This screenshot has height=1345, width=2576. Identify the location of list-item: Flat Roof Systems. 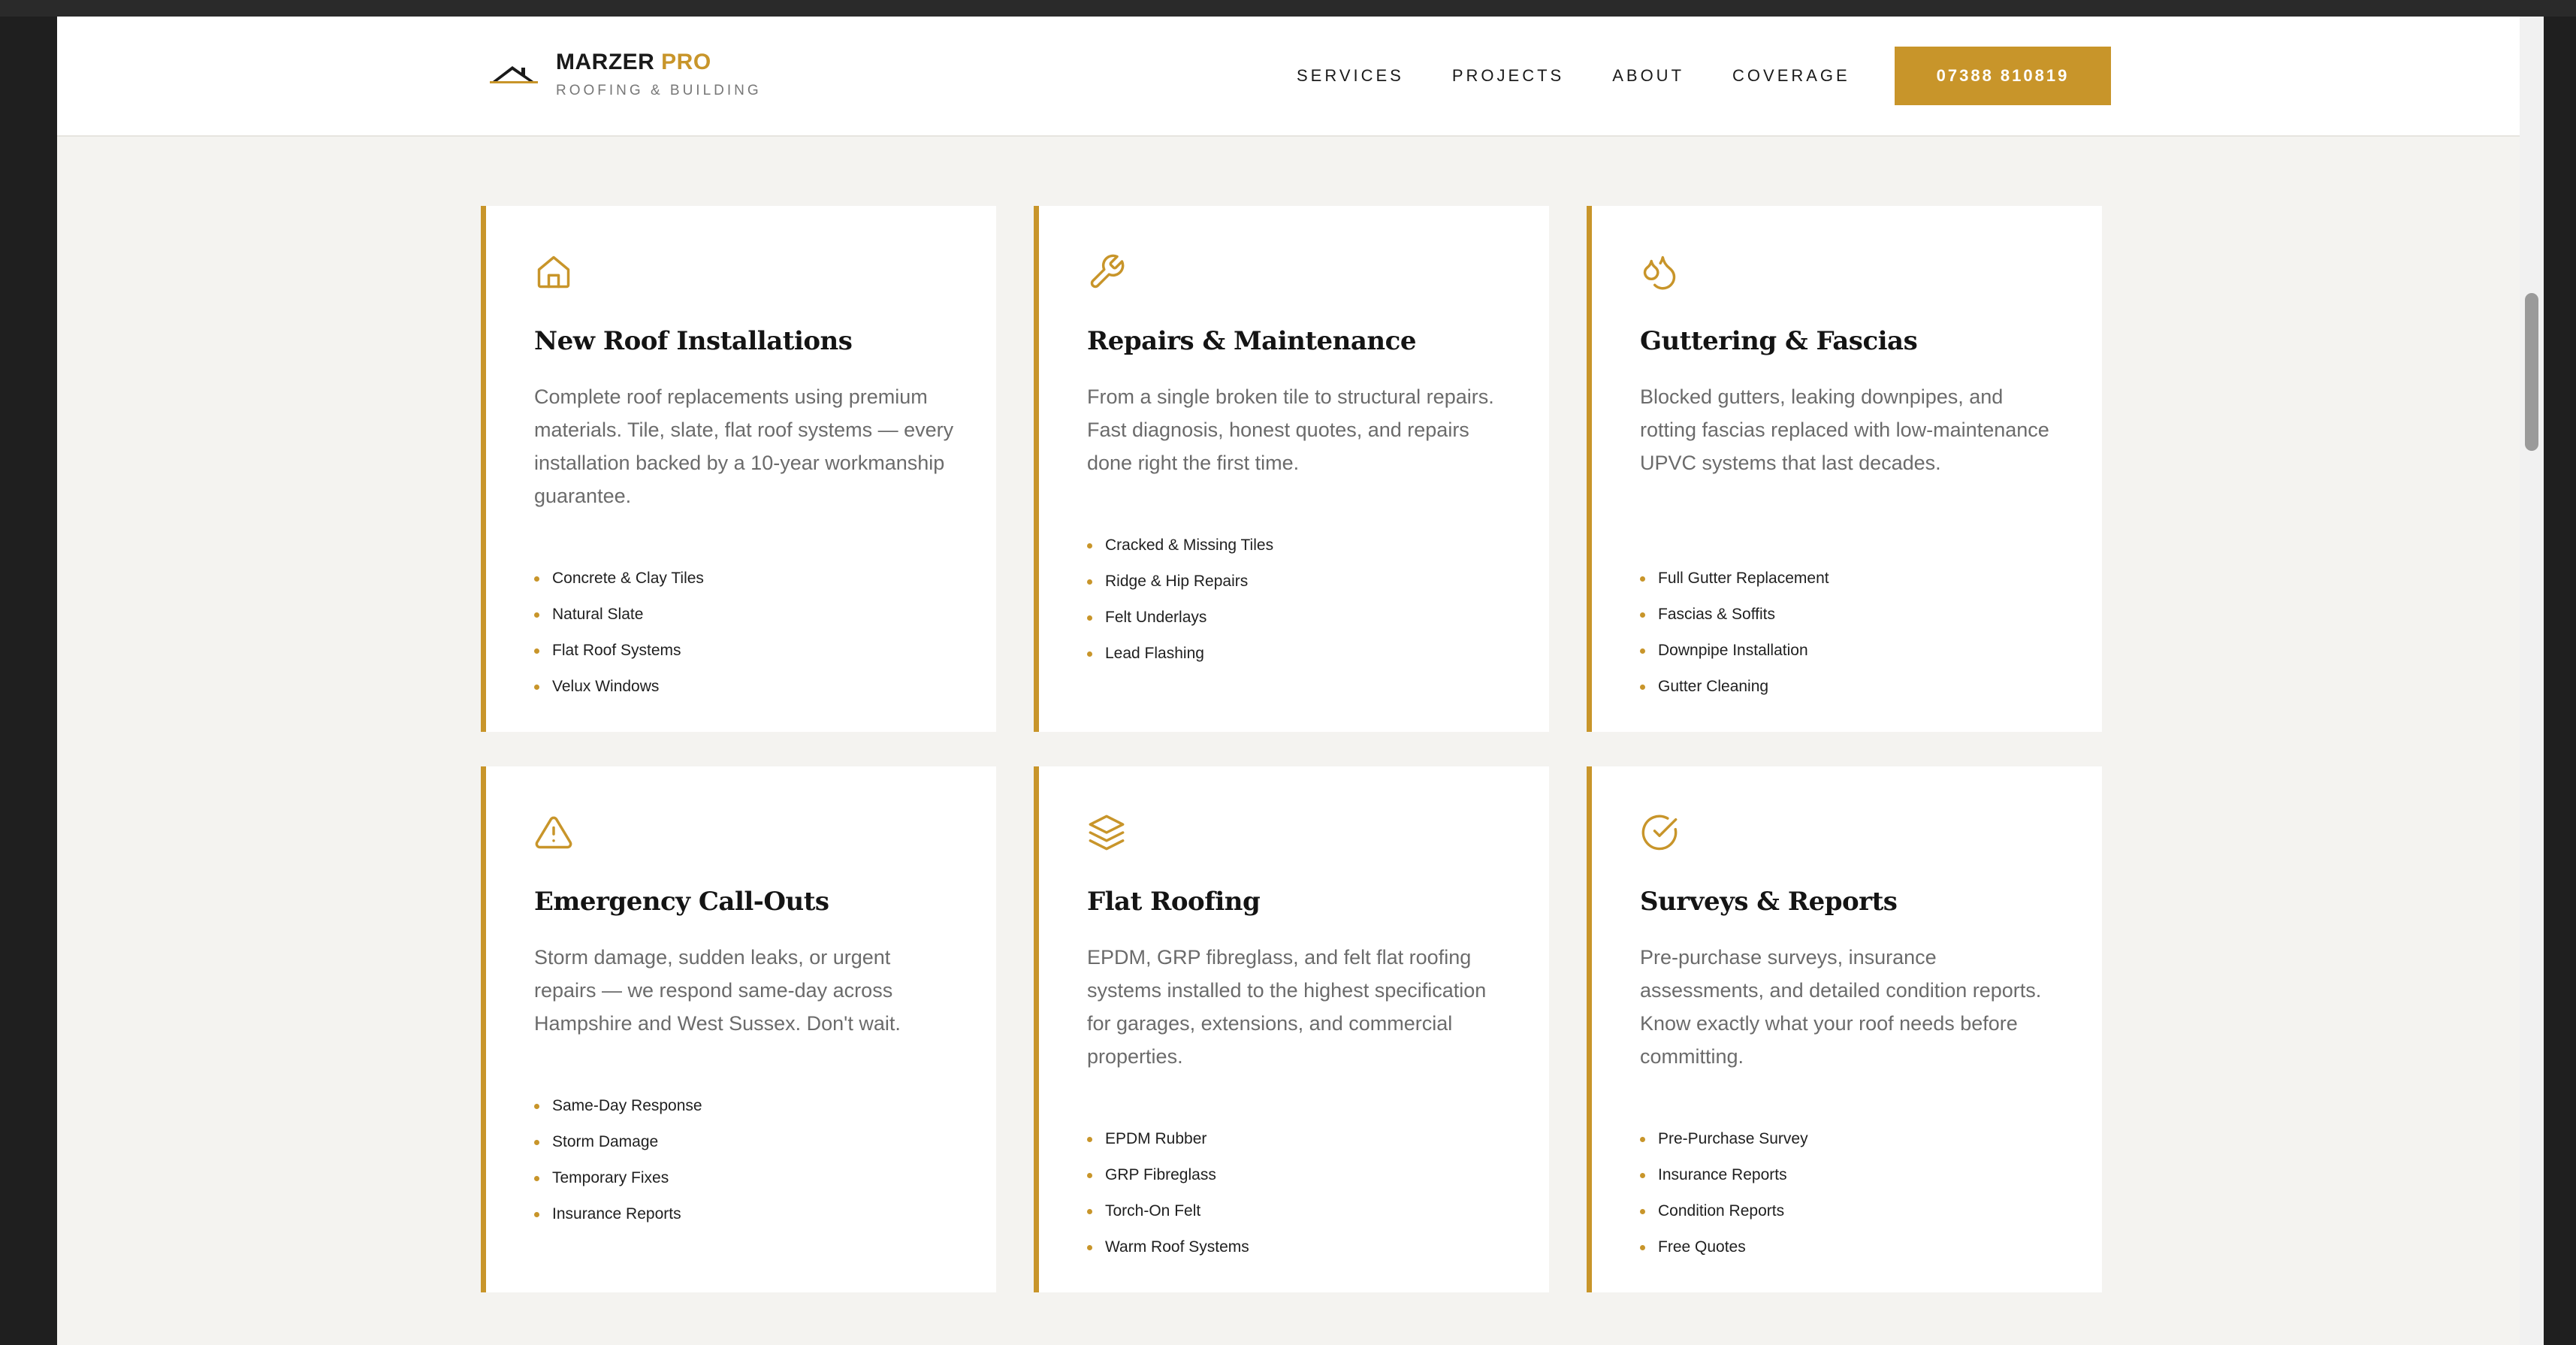
(619, 651).